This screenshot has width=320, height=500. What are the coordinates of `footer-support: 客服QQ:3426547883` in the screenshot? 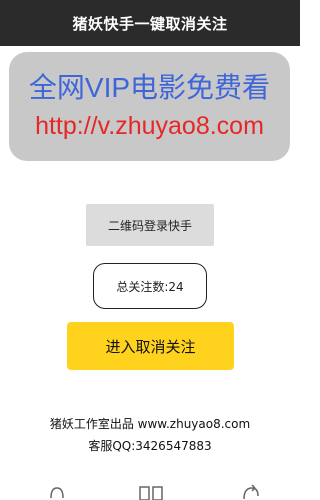 It's located at (150, 446).